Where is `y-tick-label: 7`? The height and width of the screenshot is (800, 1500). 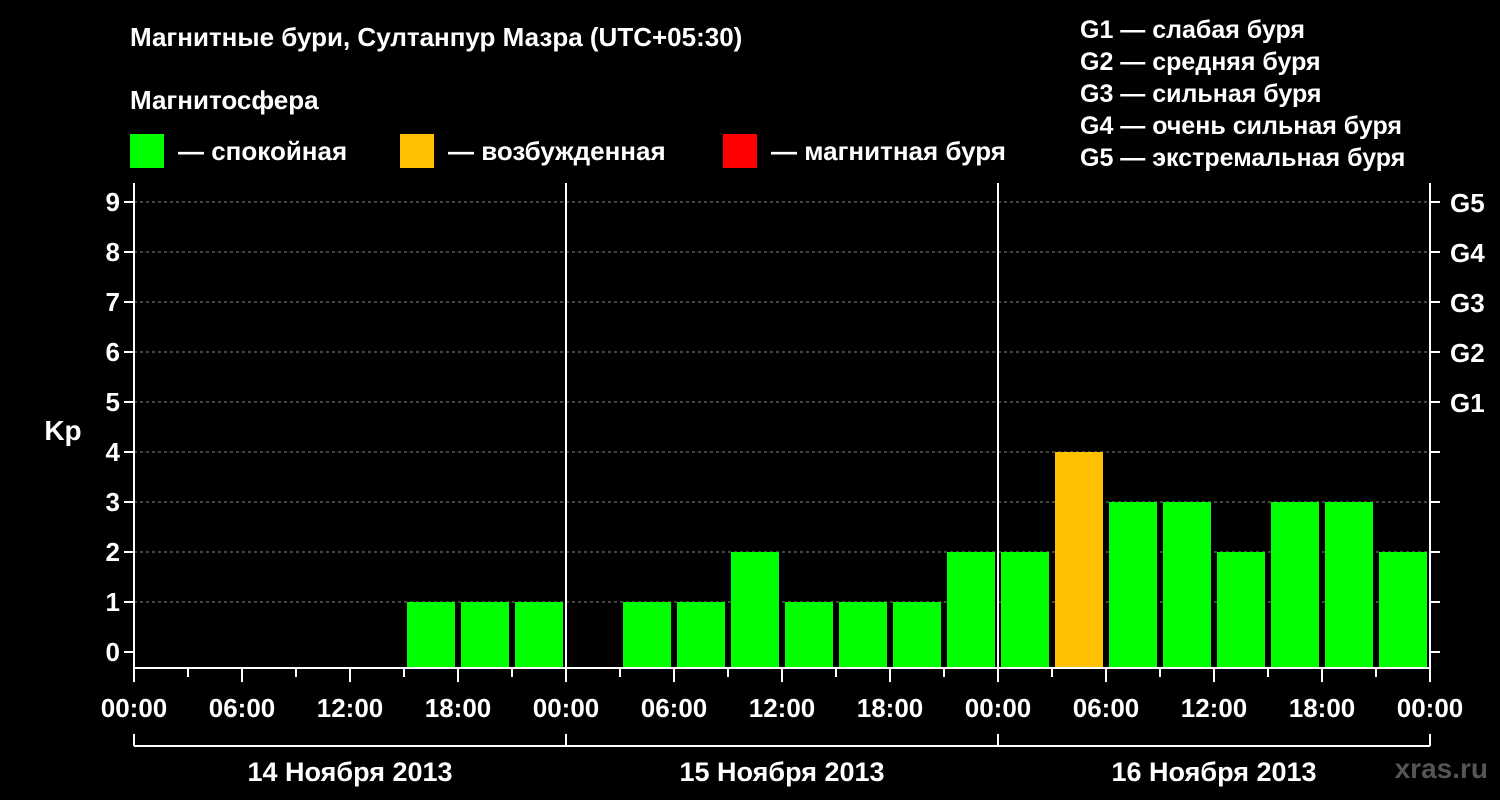
y-tick-label: 7 is located at coordinates (113, 302).